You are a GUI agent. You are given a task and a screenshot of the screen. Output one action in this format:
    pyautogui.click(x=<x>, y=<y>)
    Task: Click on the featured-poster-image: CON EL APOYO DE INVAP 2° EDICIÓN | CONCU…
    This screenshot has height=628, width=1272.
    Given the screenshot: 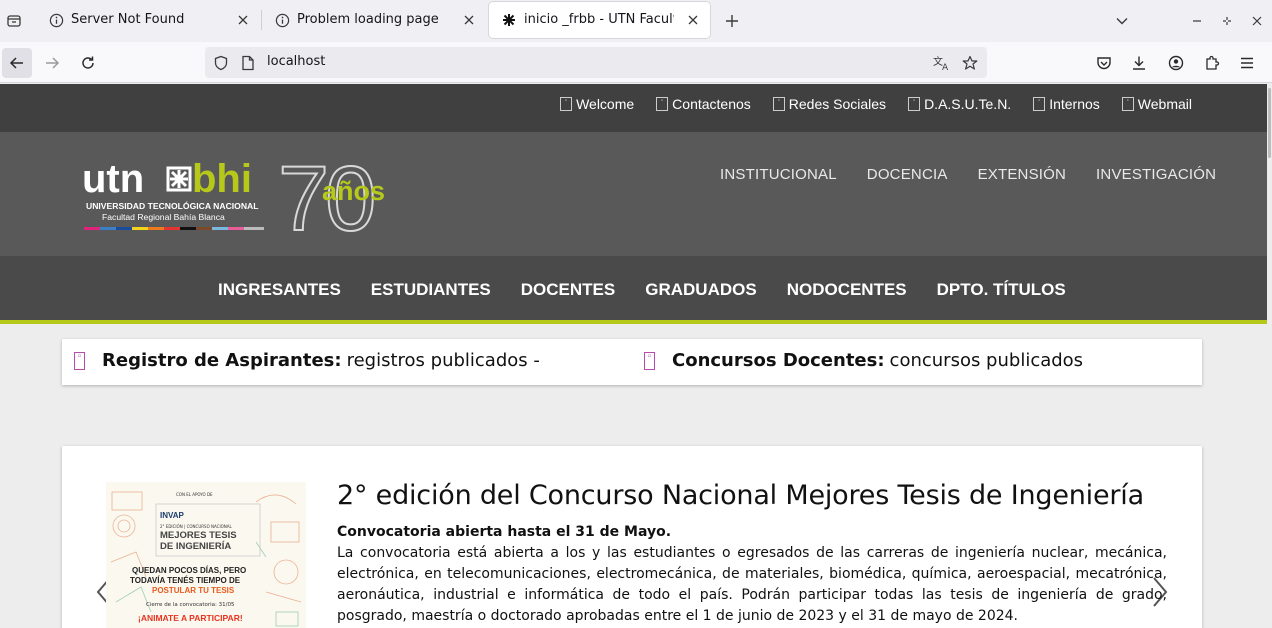 What is the action you would take?
    pyautogui.click(x=206, y=555)
    